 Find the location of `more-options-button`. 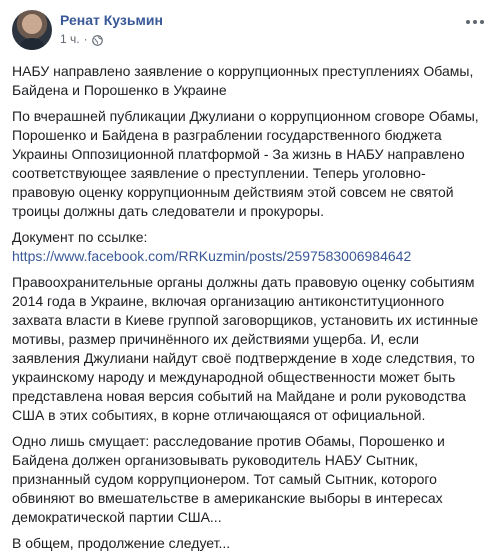

more-options-button is located at coordinates (475, 22).